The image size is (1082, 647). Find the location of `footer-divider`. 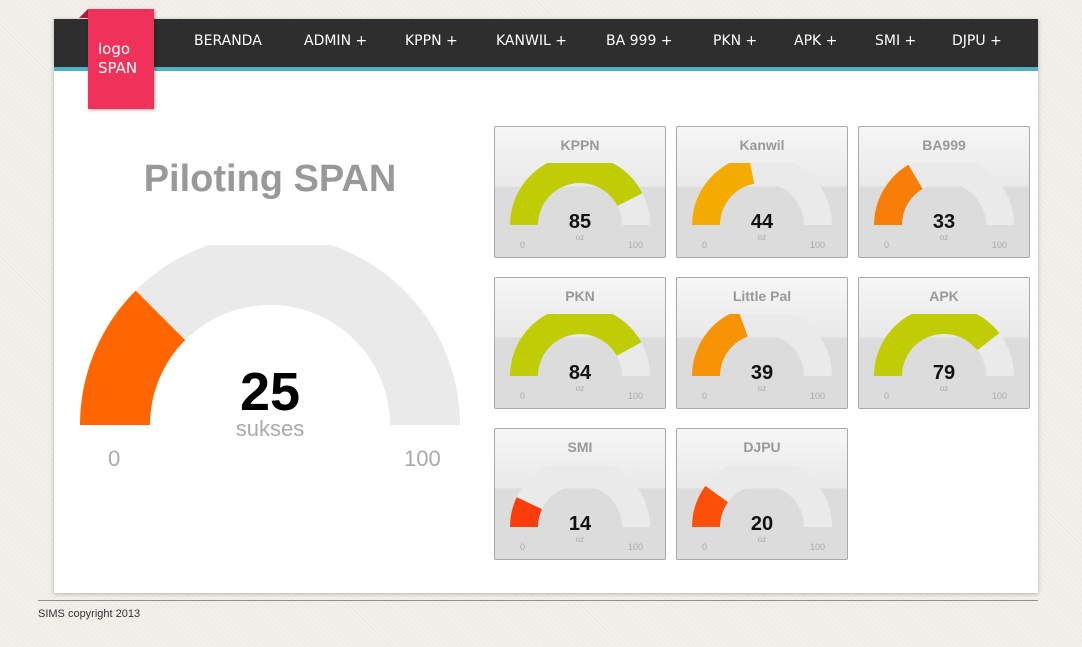

footer-divider is located at coordinates (538, 600).